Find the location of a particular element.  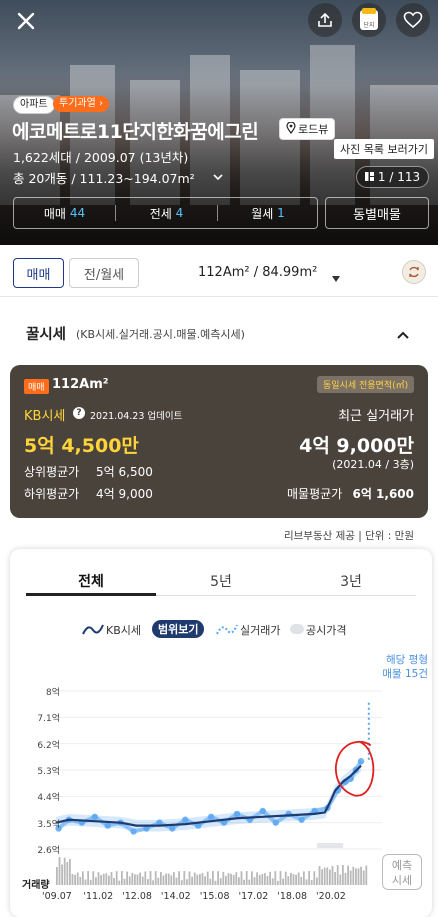

tab-sale-label: 매매 is located at coordinates (54, 213).